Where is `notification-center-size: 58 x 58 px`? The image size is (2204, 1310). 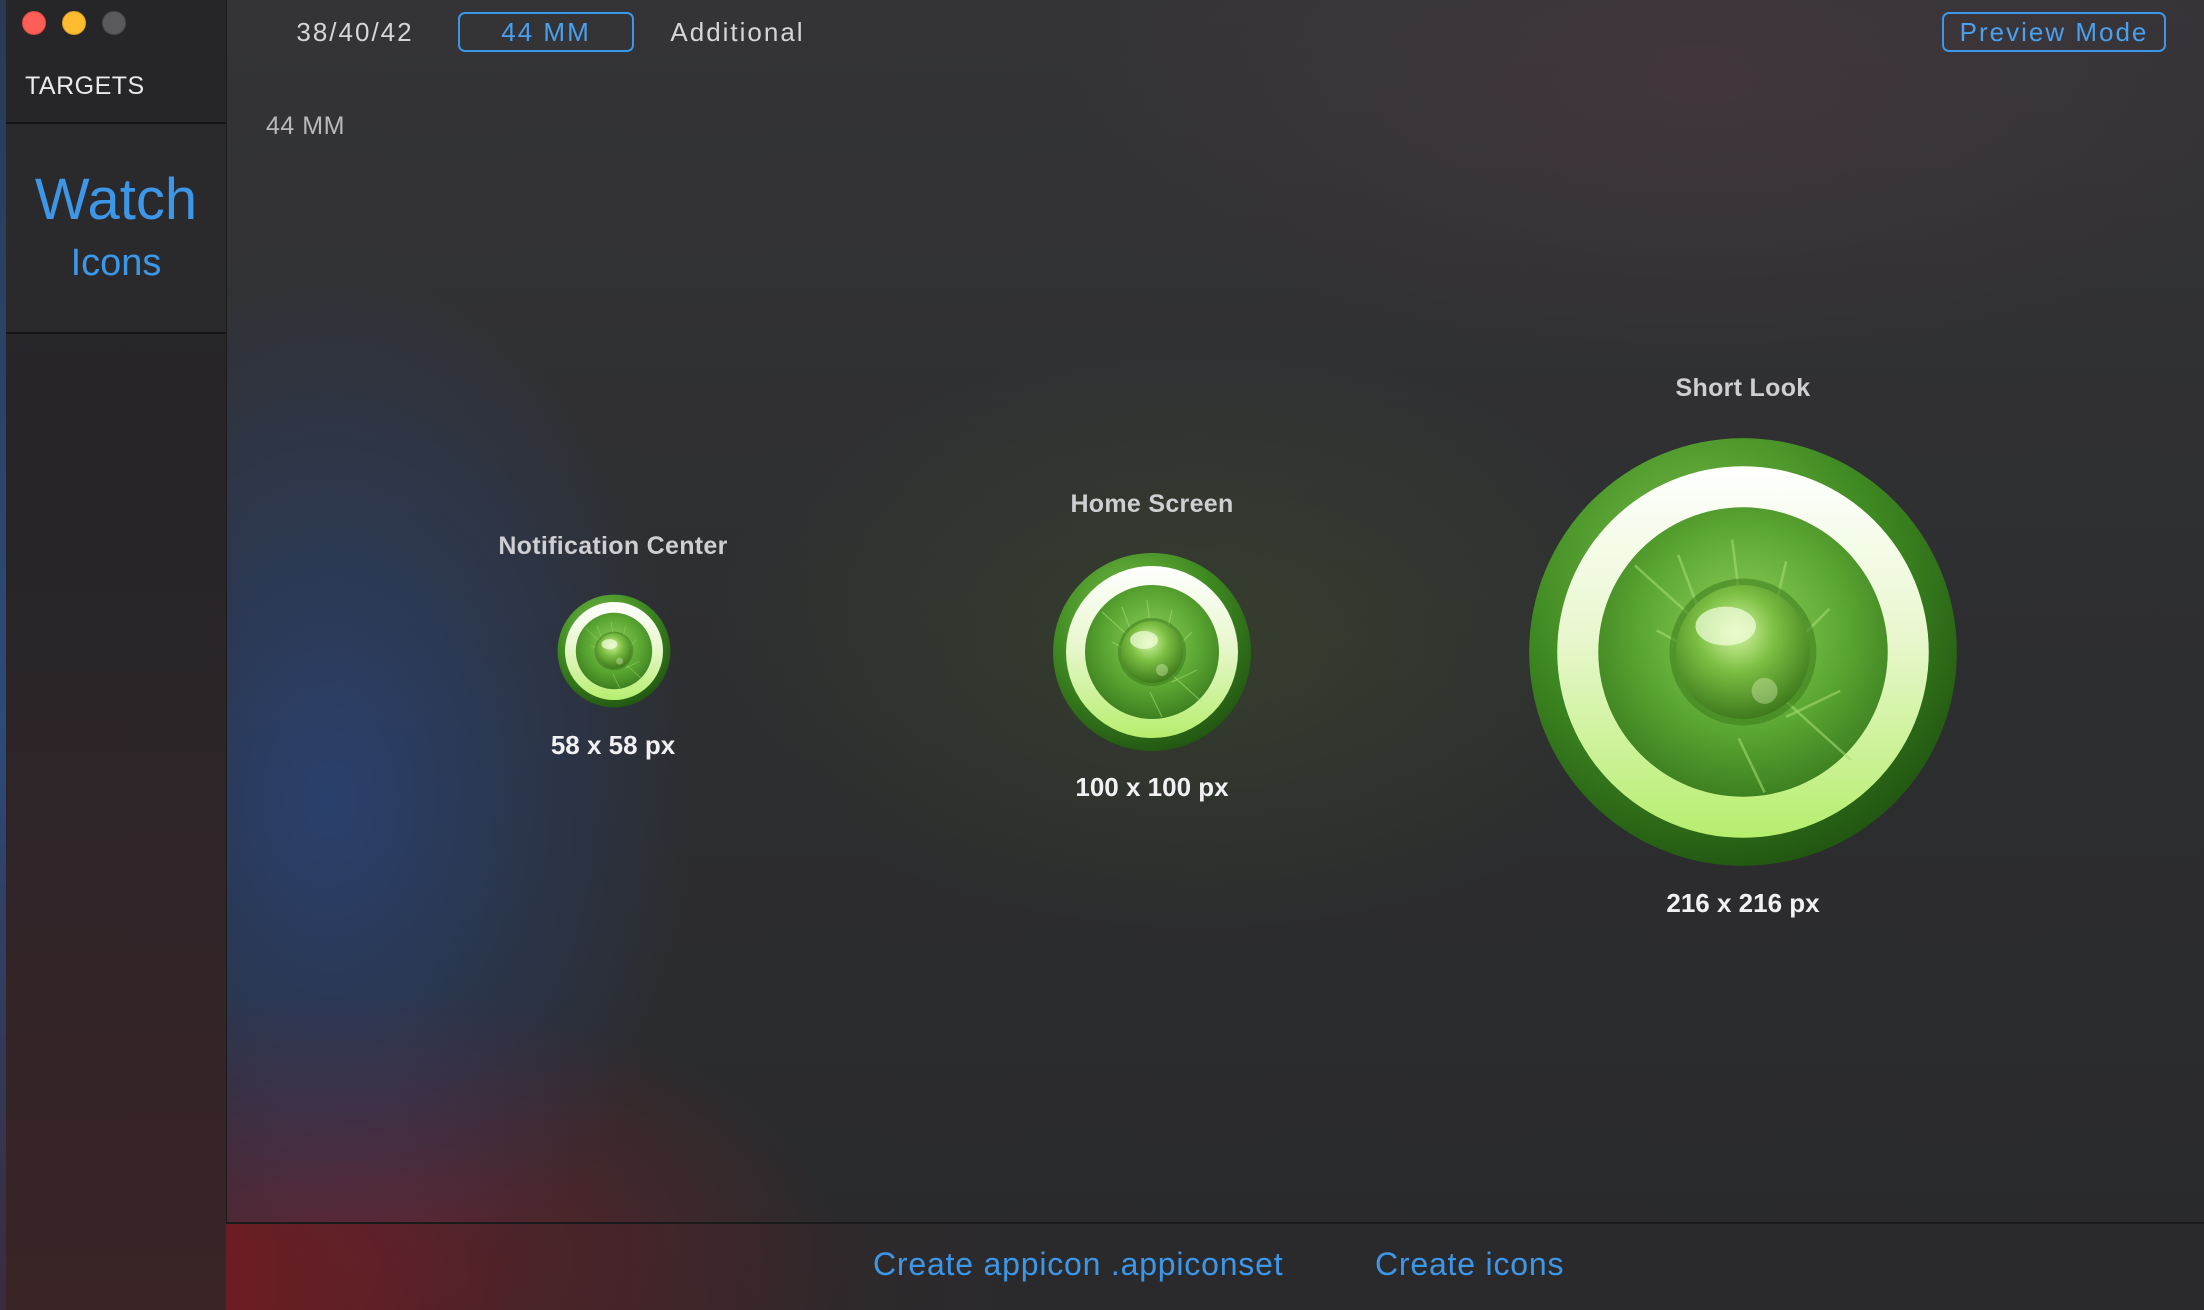 notification-center-size: 58 x 58 px is located at coordinates (613, 745).